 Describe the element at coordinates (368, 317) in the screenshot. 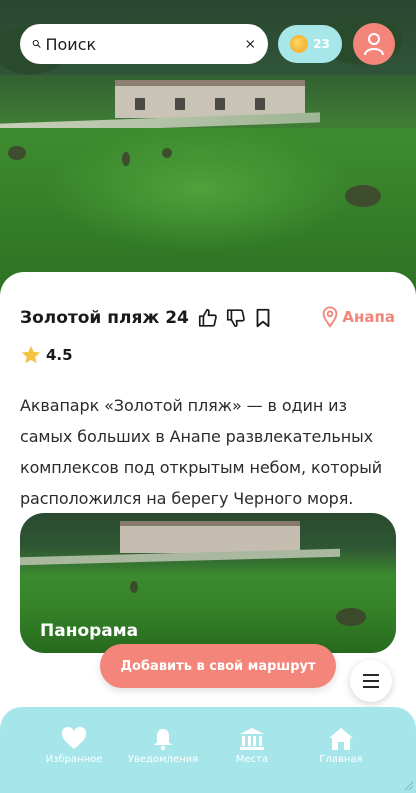

I see `location-city: Анапа` at that location.